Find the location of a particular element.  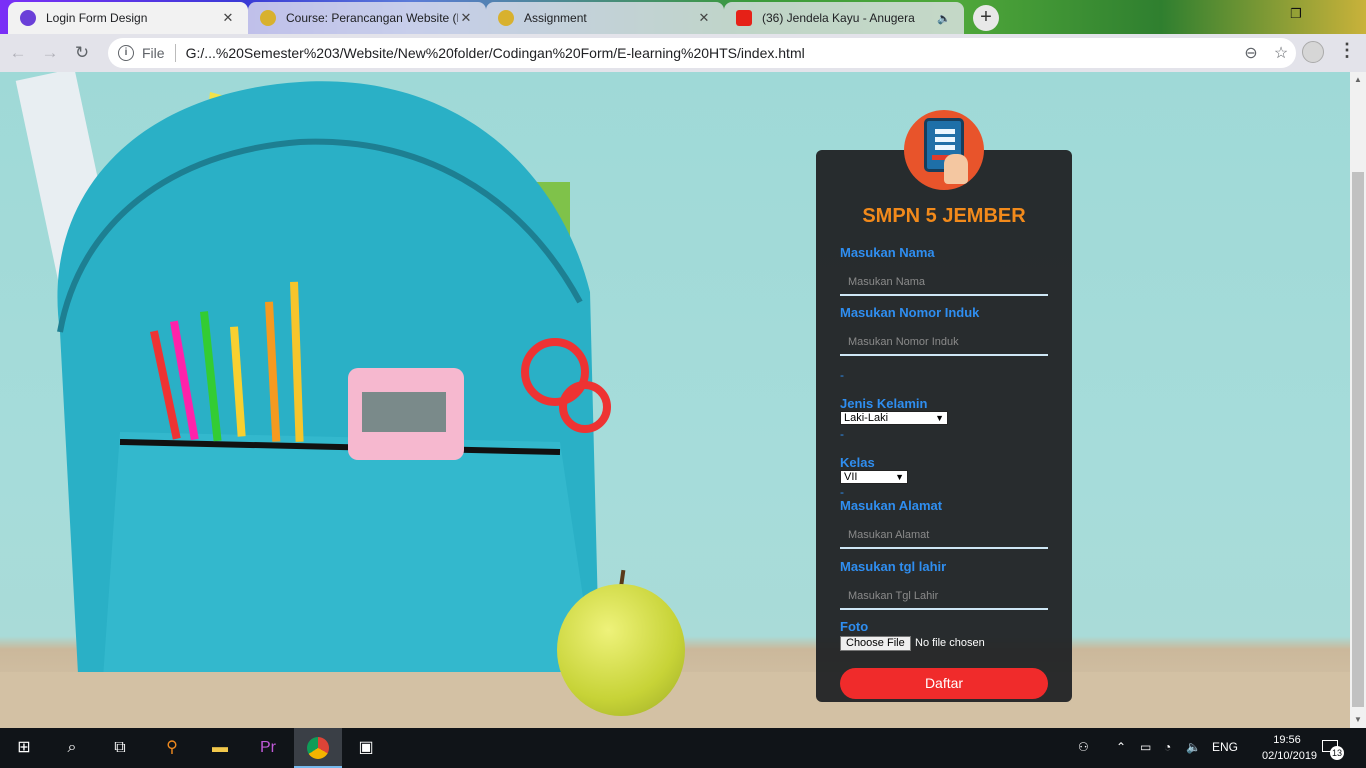

nis-input is located at coordinates (944, 343).